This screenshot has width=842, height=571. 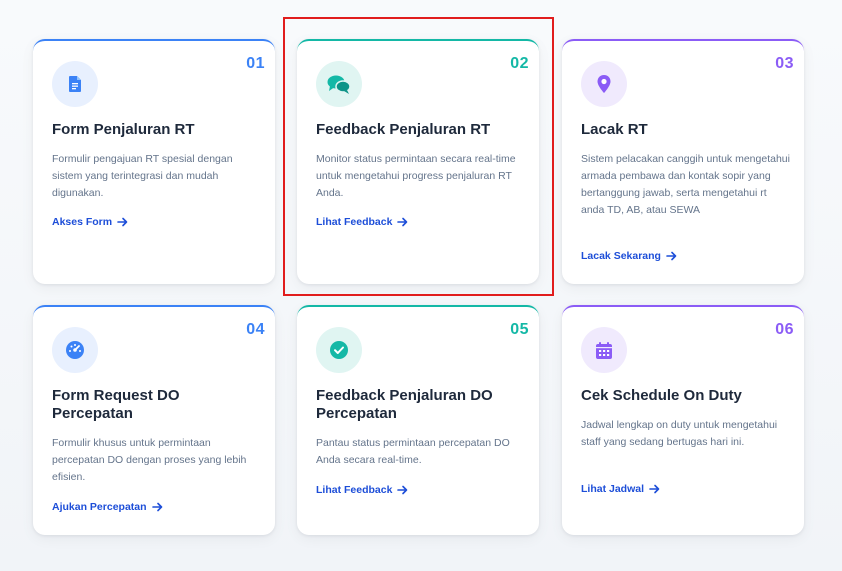 I want to click on link-label: Lihat Jadwal, so click(x=613, y=489).